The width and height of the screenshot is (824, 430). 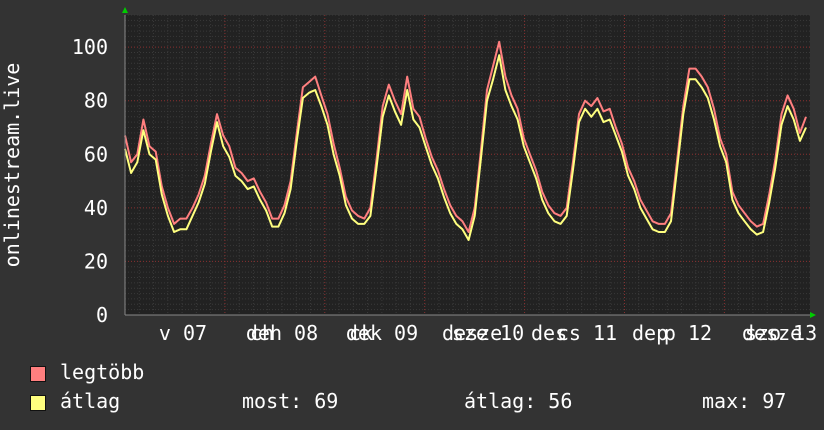 What do you see at coordinates (90, 47) in the screenshot?
I see `y-tick-label: 100` at bounding box center [90, 47].